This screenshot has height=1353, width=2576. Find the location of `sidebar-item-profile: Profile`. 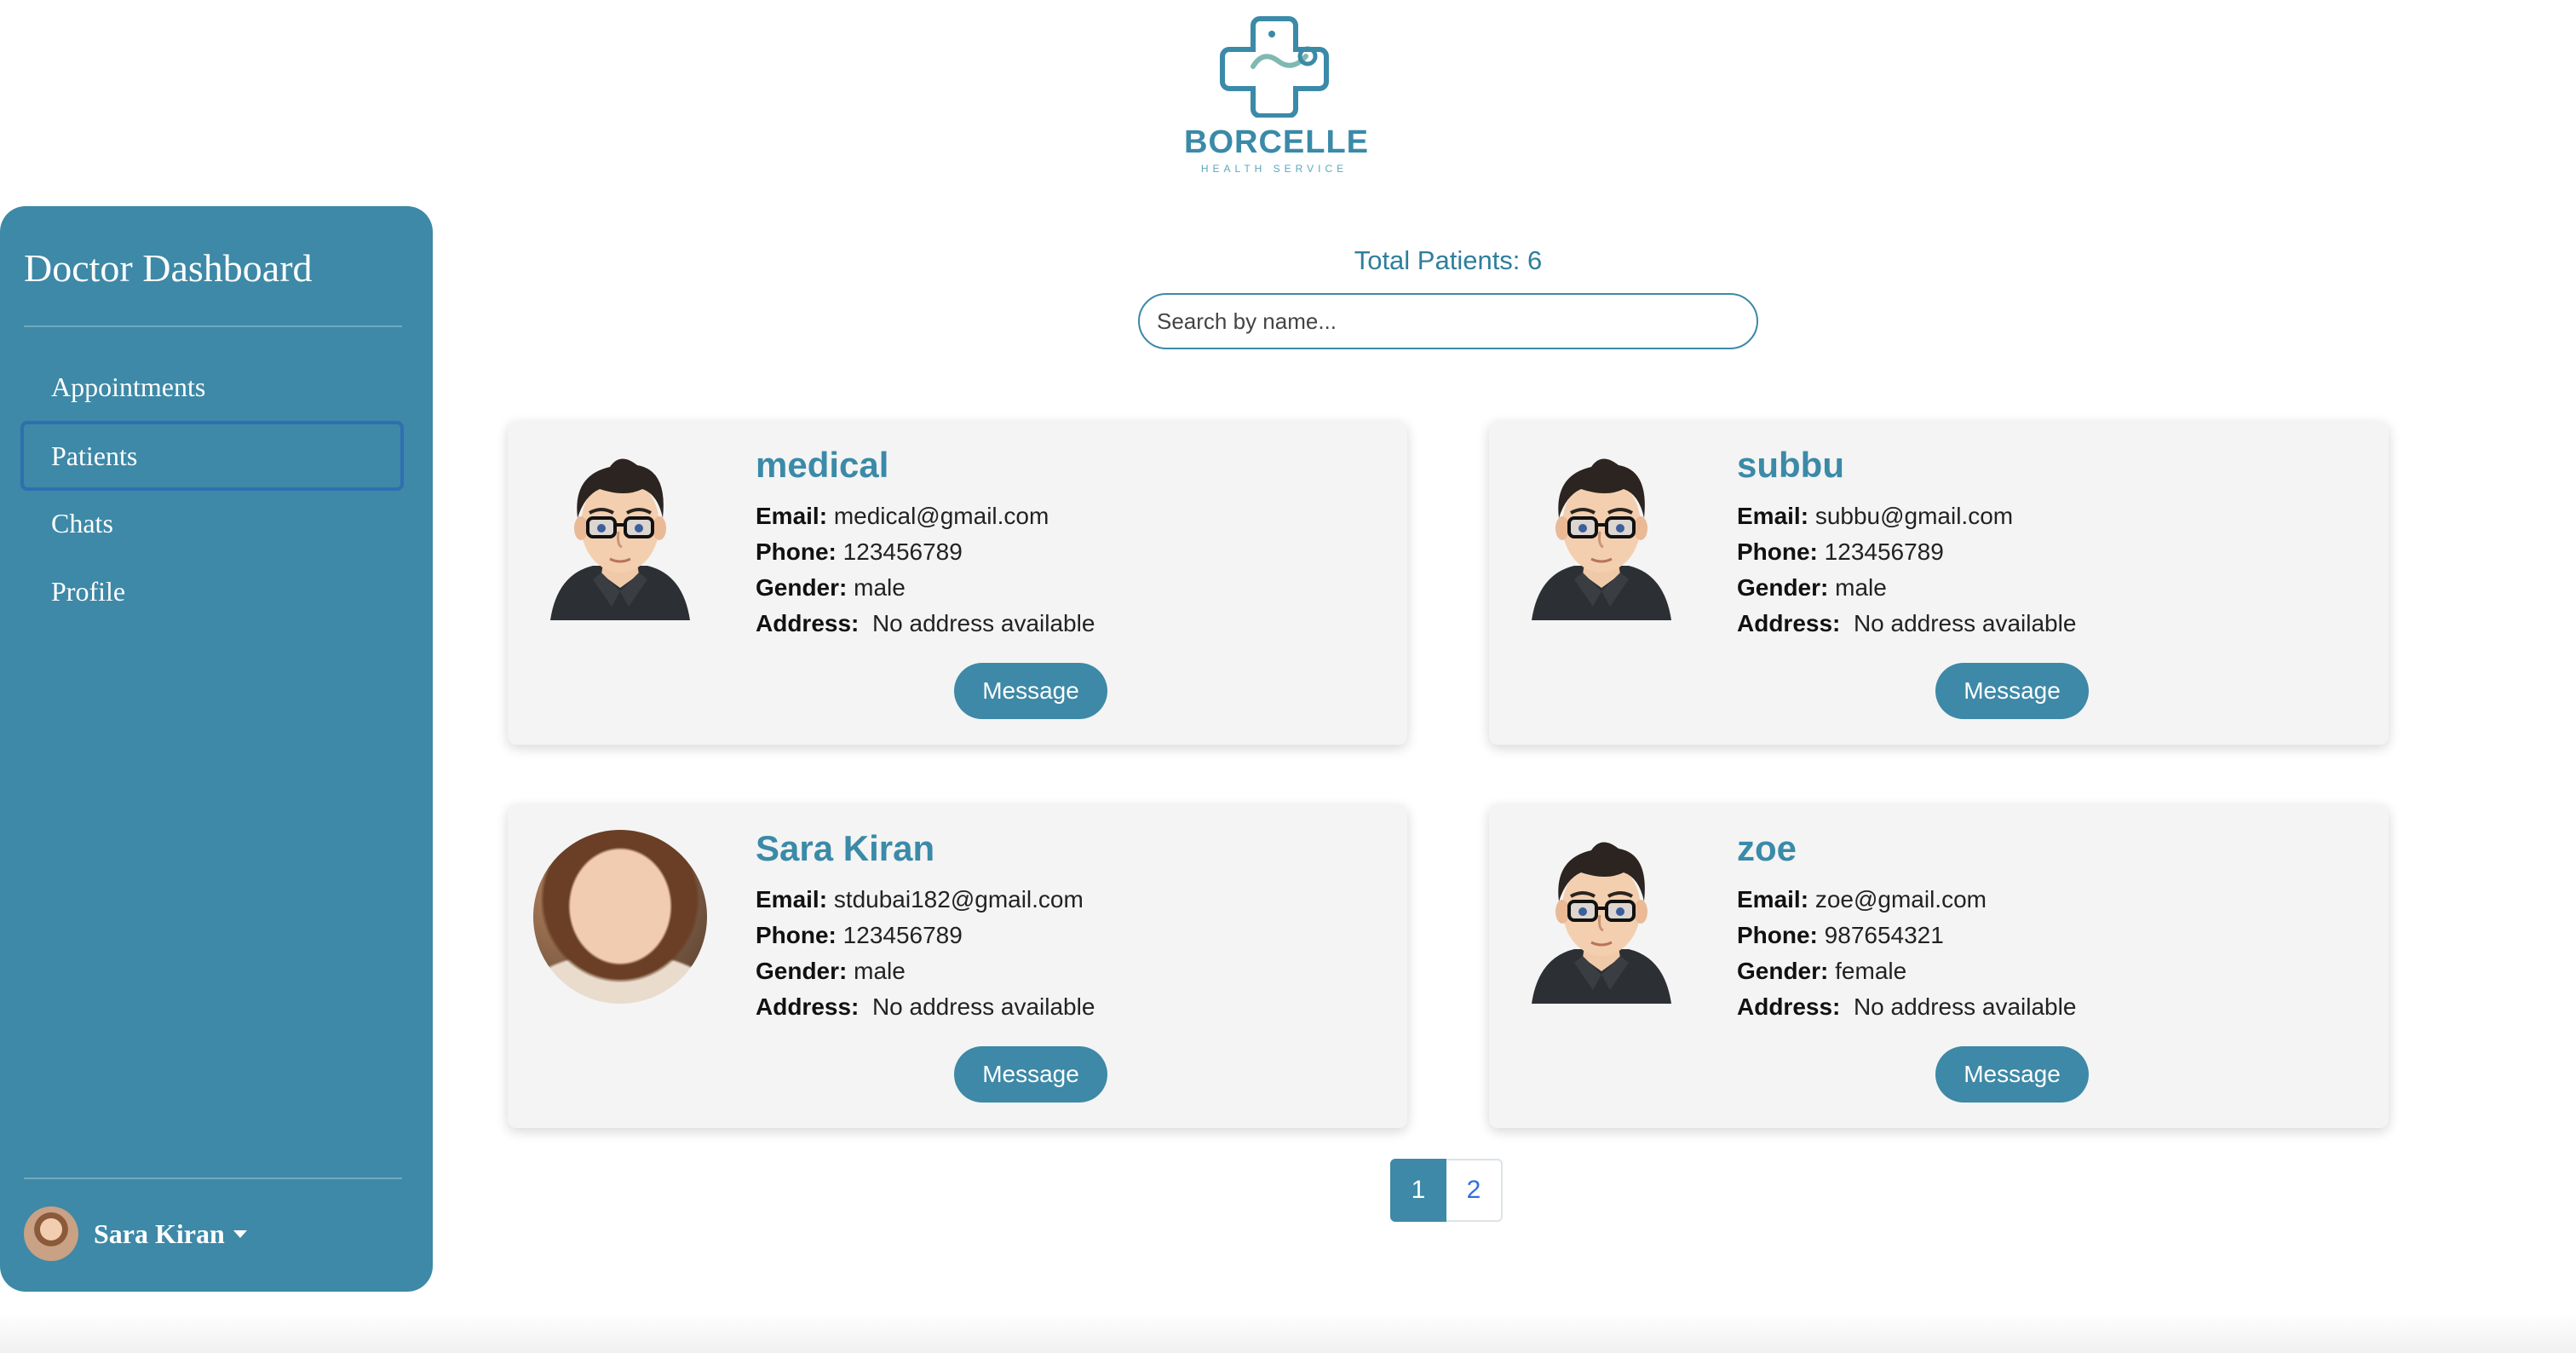

sidebar-item-profile: Profile is located at coordinates (212, 592).